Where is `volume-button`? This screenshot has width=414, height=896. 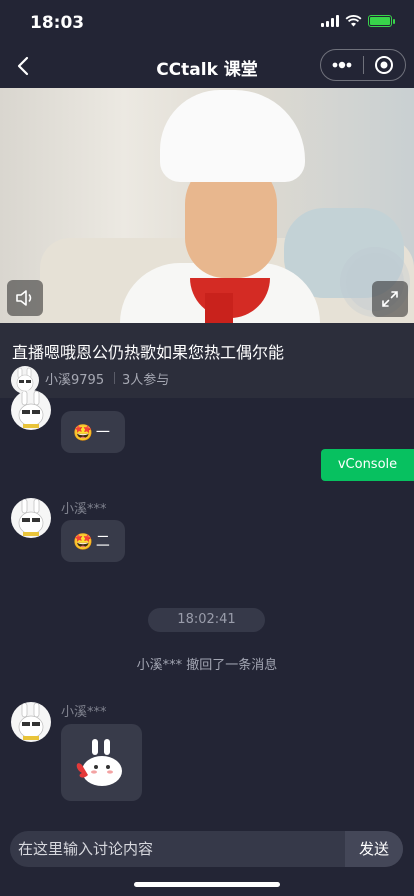
volume-button is located at coordinates (25, 298).